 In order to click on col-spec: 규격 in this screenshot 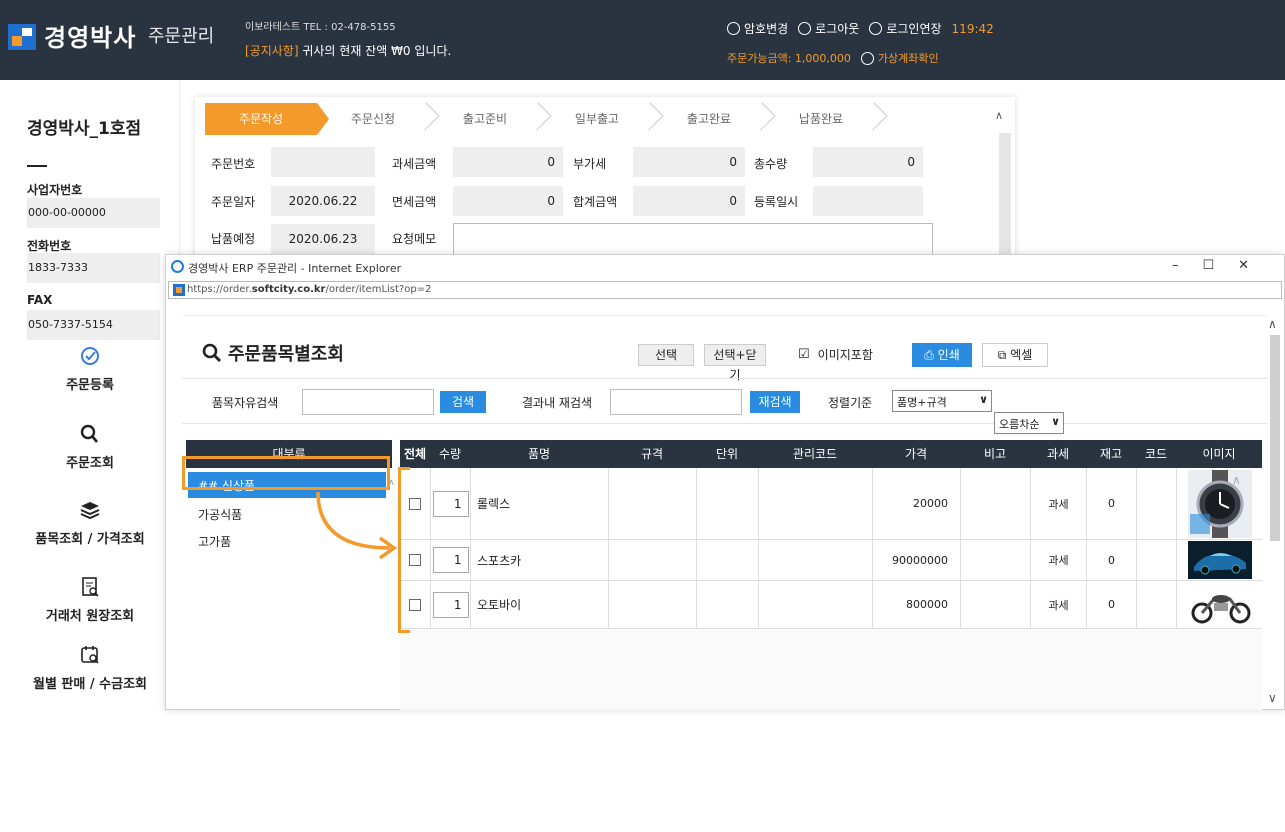, I will do `click(652, 454)`.